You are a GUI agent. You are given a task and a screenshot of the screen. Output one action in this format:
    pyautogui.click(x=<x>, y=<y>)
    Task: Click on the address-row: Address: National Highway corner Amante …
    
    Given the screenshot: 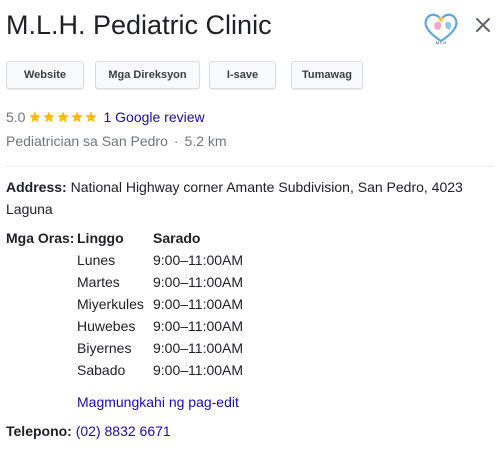 What is the action you would take?
    pyautogui.click(x=241, y=198)
    